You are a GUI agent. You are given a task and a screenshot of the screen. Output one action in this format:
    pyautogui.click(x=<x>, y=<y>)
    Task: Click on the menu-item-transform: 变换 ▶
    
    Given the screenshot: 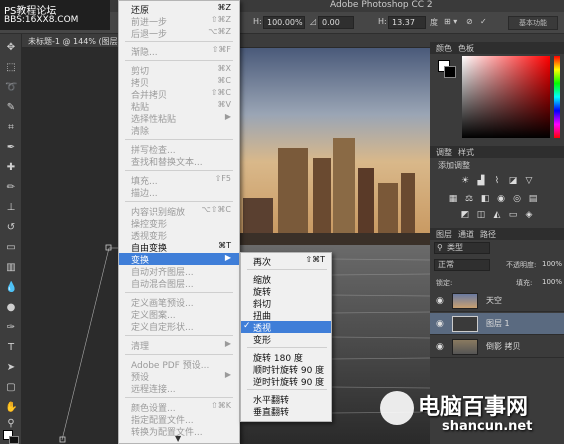 What is the action you would take?
    pyautogui.click(x=179, y=259)
    